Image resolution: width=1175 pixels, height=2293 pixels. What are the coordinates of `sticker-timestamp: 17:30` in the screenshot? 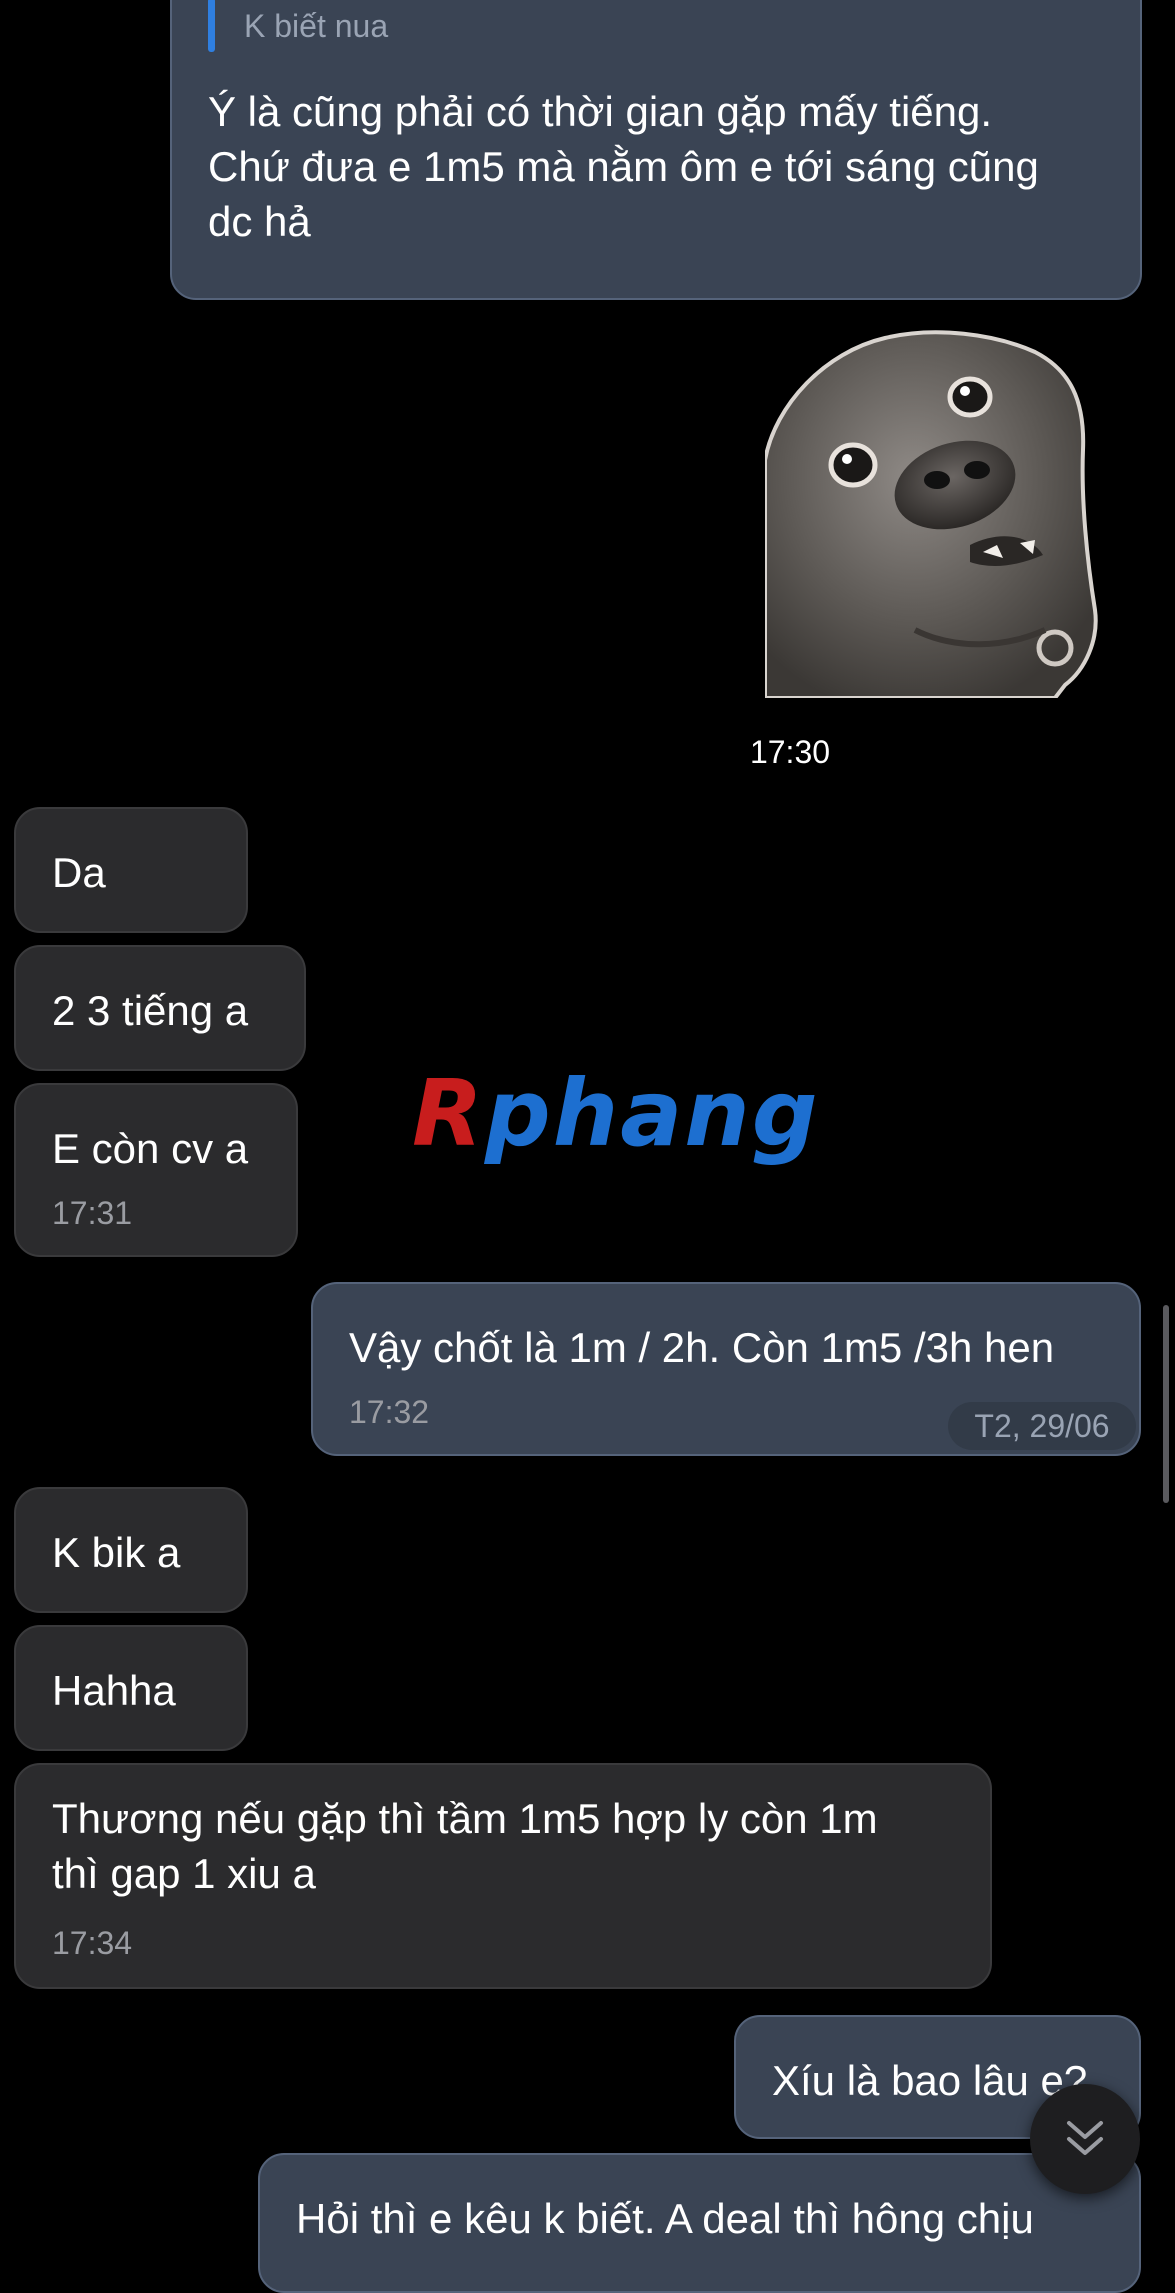 It's located at (790, 752).